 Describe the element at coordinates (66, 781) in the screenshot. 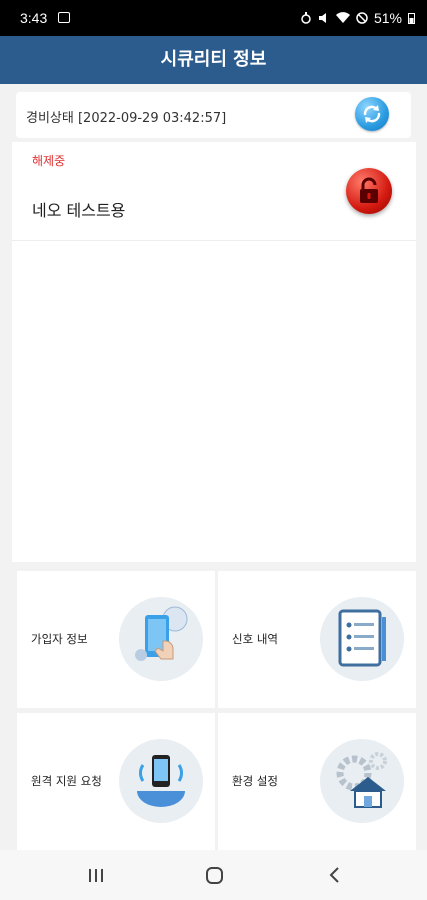

I see `remote-support-label: 원격 지원 요청` at that location.